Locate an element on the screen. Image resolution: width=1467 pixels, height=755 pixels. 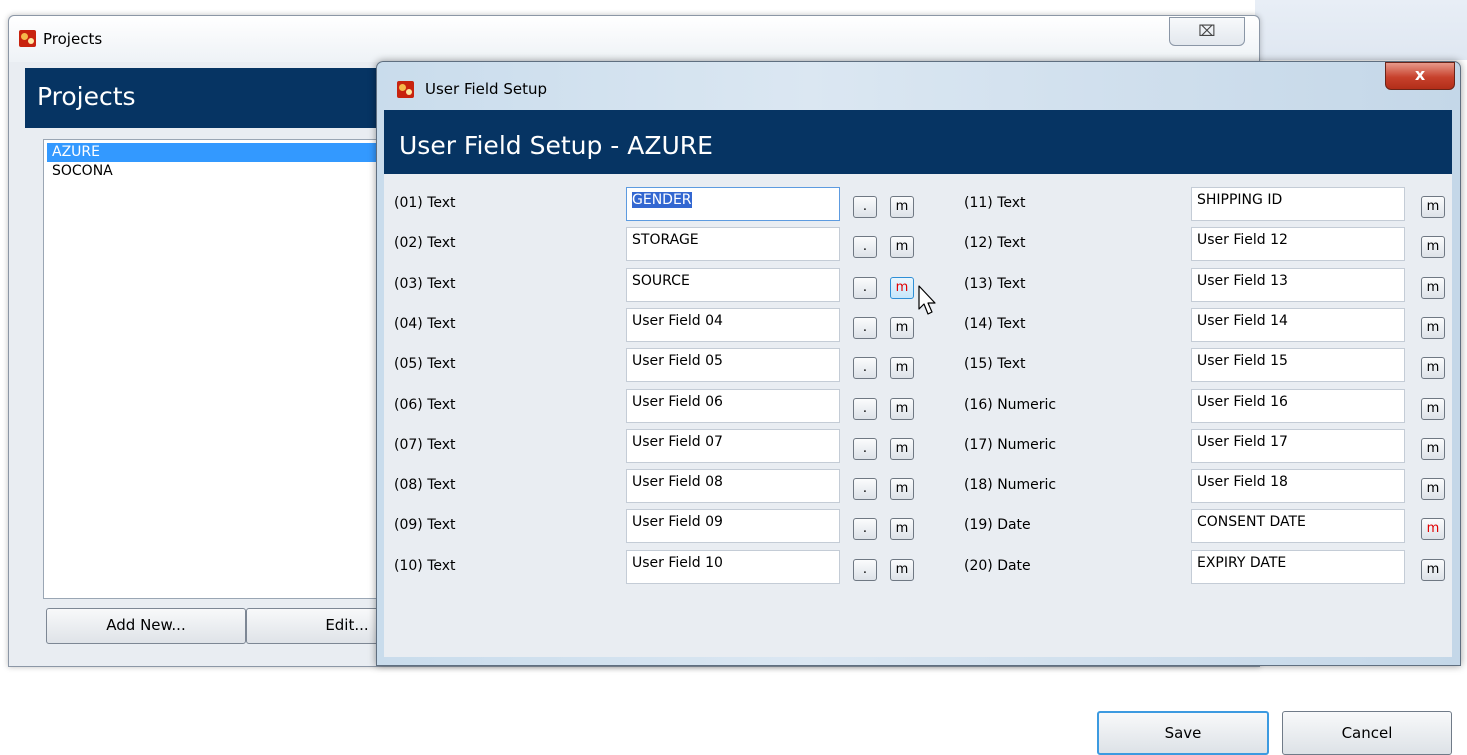
field-type-label: (15) Text is located at coordinates (995, 364).